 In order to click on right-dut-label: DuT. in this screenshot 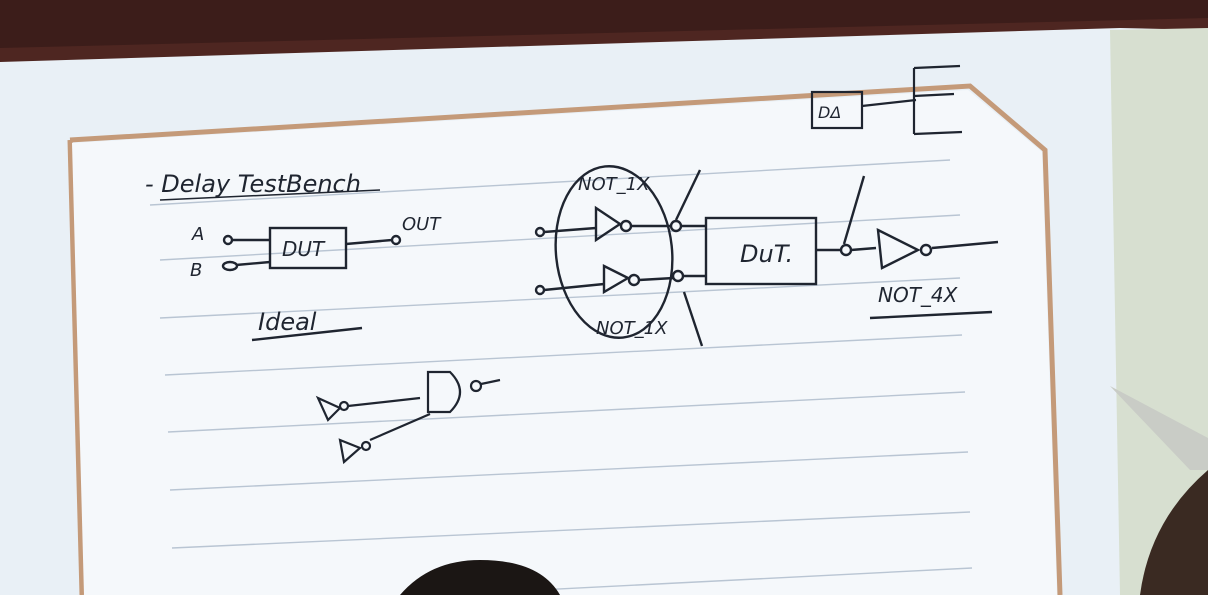, I will do `click(766, 254)`.